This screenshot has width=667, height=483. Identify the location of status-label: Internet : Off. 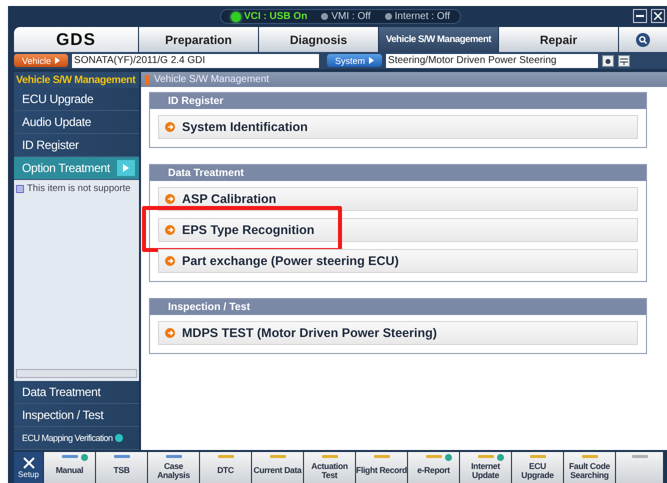
(422, 16).